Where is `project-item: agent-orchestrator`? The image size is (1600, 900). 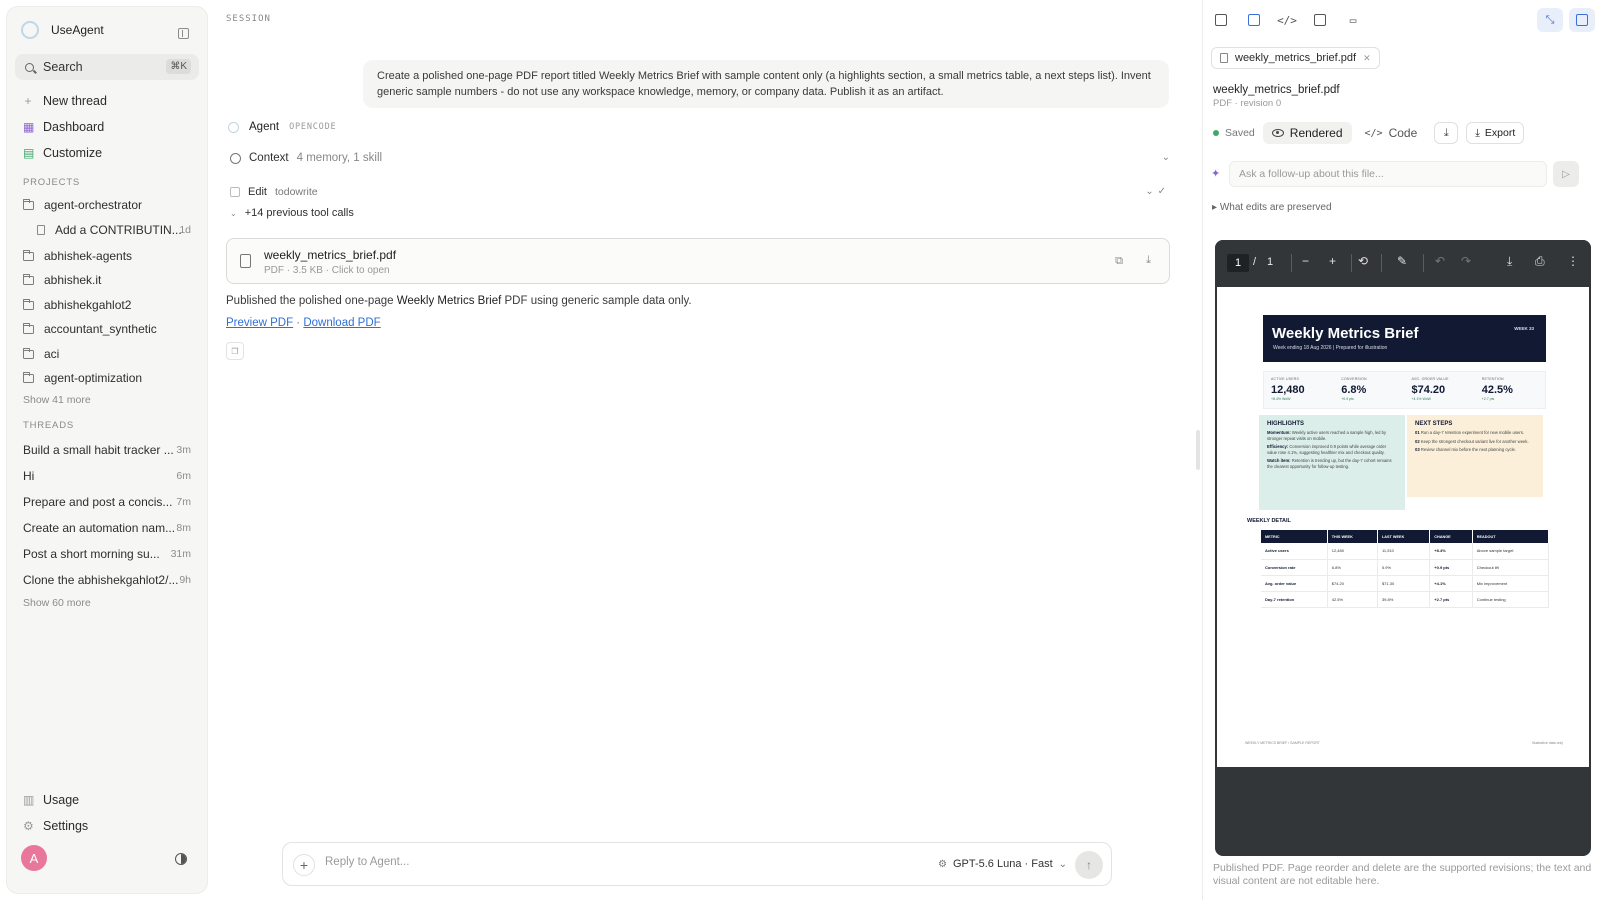 project-item: agent-orchestrator is located at coordinates (82, 205).